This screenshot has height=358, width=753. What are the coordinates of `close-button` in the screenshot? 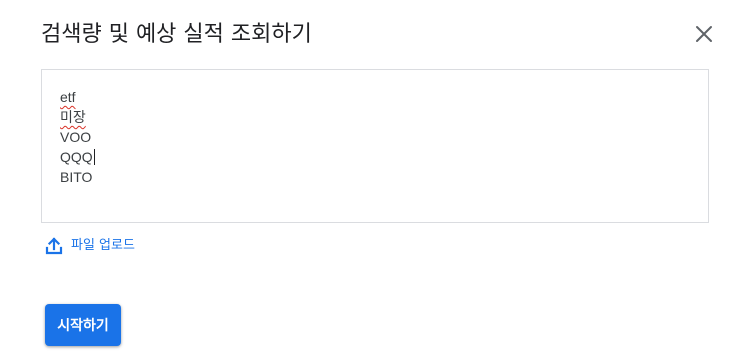 It's located at (704, 34).